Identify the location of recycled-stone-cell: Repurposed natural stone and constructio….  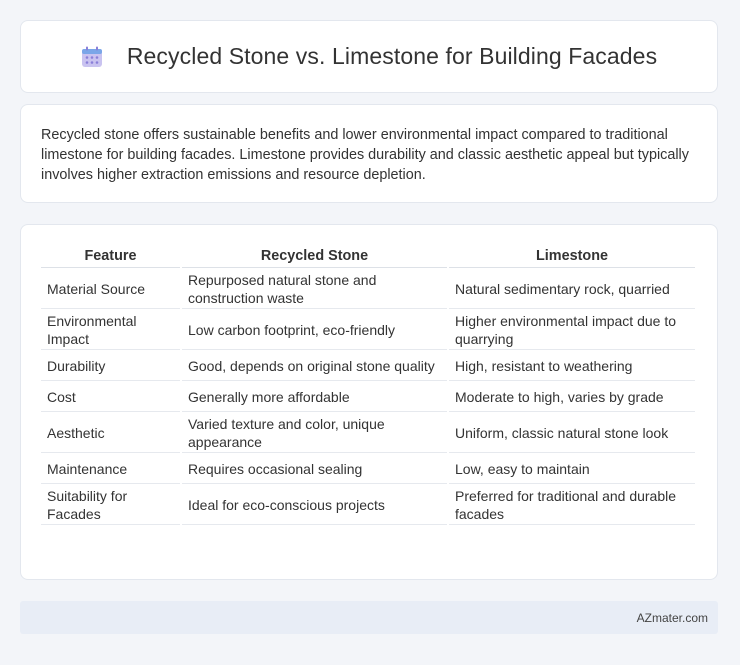
(314, 289).